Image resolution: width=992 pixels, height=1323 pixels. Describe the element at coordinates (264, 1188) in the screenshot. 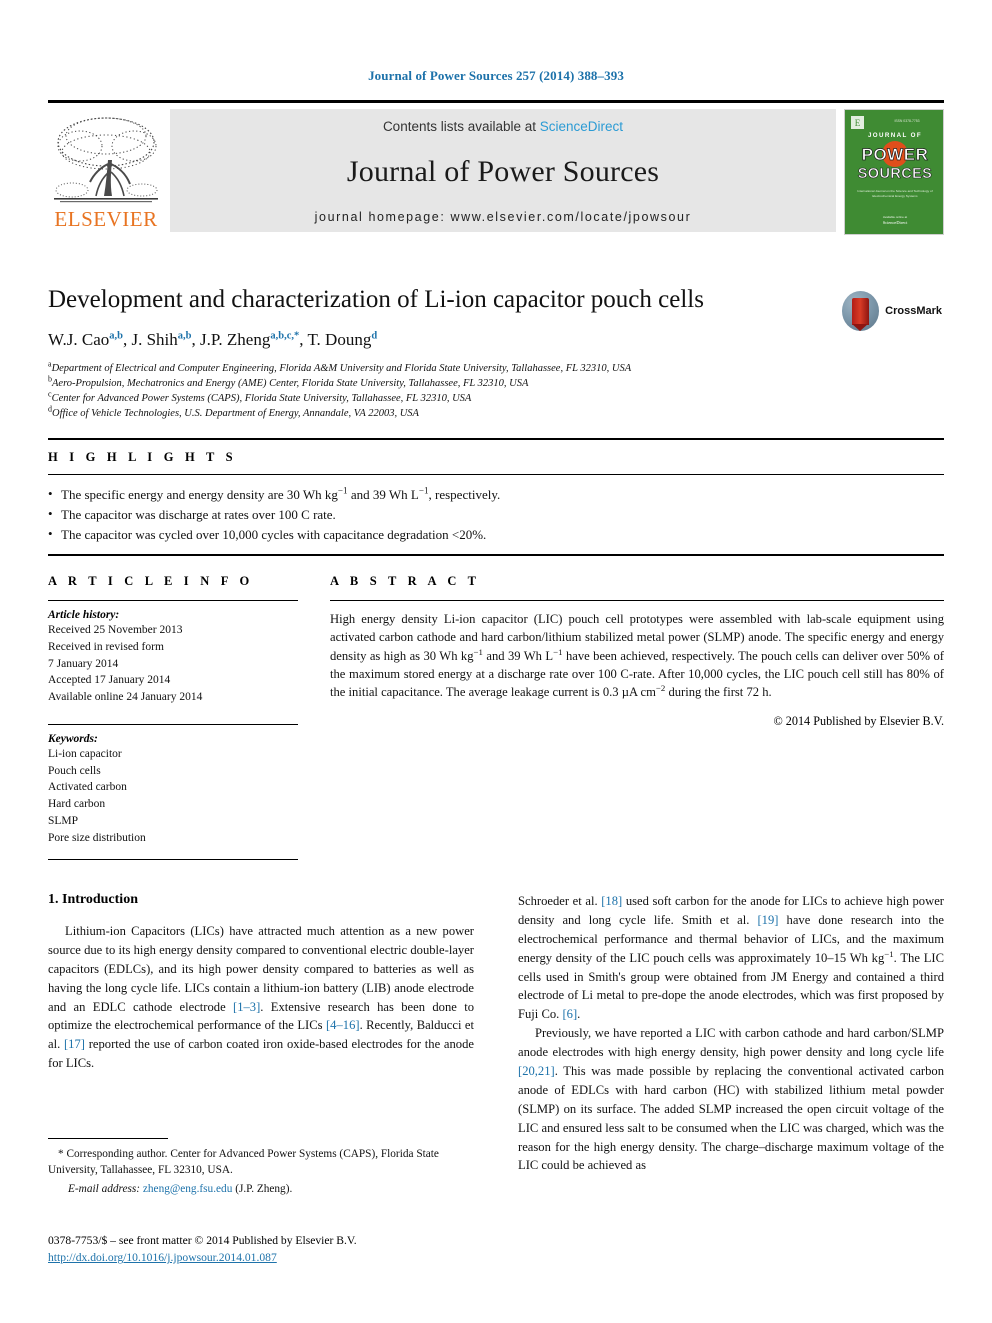

I see `email-owner: (J.P. Zheng).` at that location.